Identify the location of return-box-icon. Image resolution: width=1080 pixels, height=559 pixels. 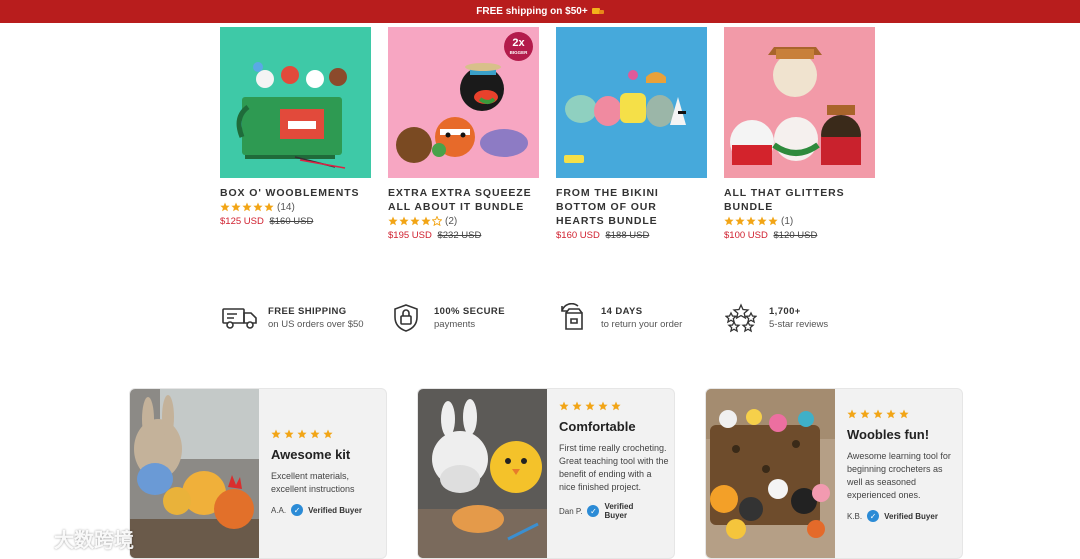
(573, 318).